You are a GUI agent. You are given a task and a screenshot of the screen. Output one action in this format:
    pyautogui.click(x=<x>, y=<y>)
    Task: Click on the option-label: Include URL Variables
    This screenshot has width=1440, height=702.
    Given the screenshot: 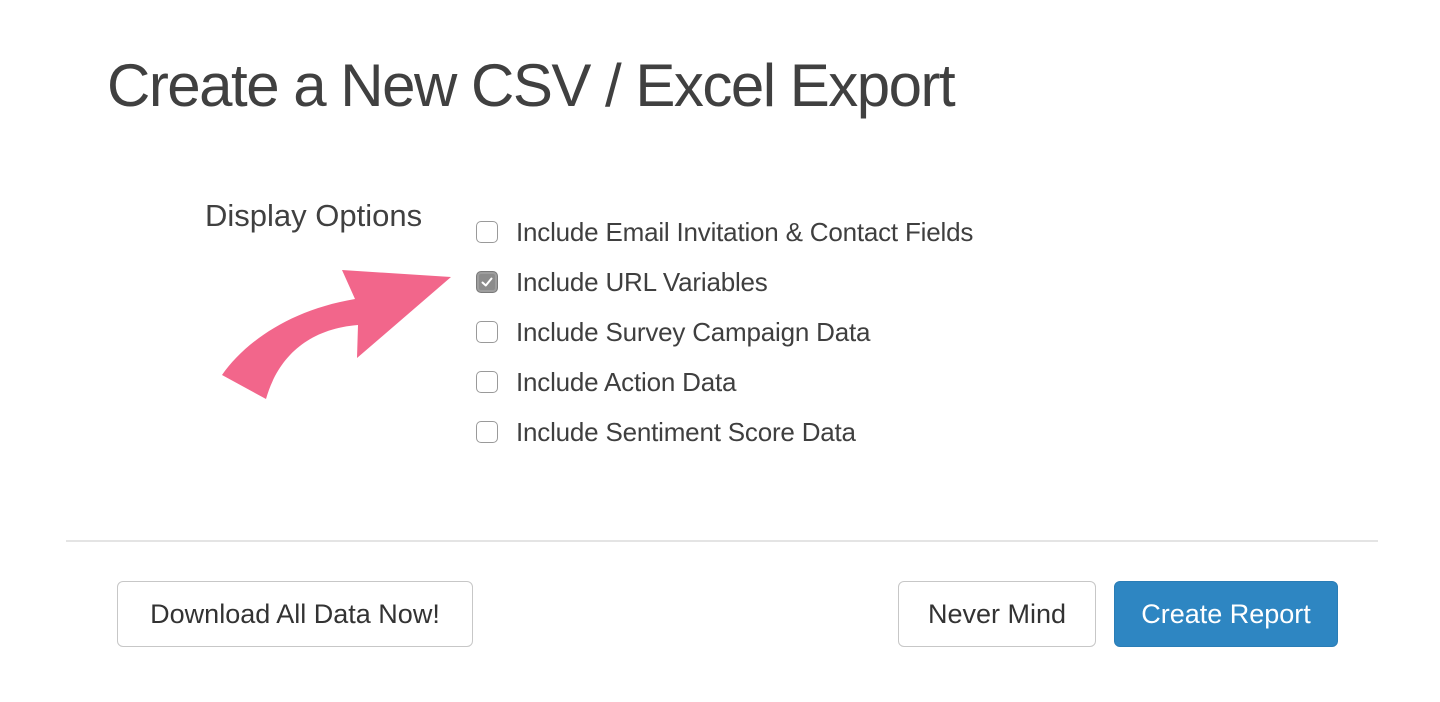 What is the action you would take?
    pyautogui.click(x=642, y=281)
    